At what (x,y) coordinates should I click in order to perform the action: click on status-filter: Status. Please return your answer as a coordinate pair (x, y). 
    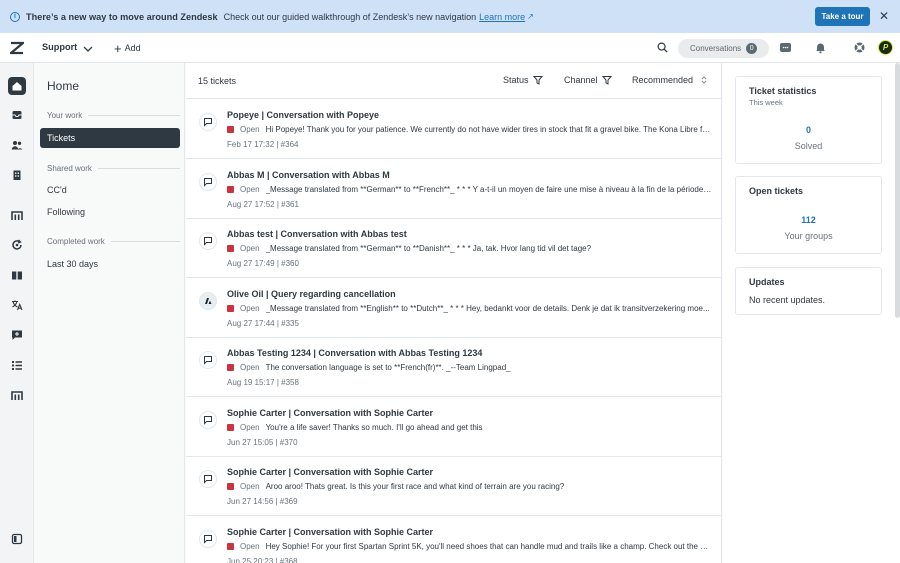
    Looking at the image, I should click on (523, 80).